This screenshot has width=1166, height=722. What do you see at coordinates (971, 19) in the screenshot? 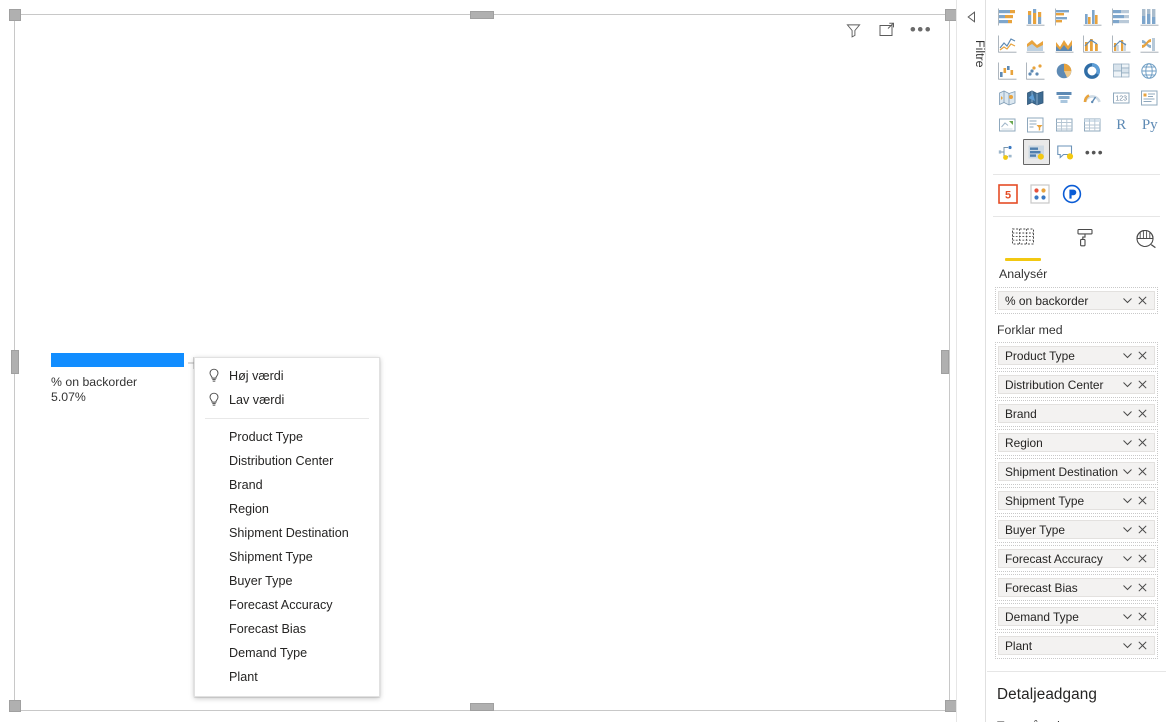
I see `expand-left-arrow-icon` at bounding box center [971, 19].